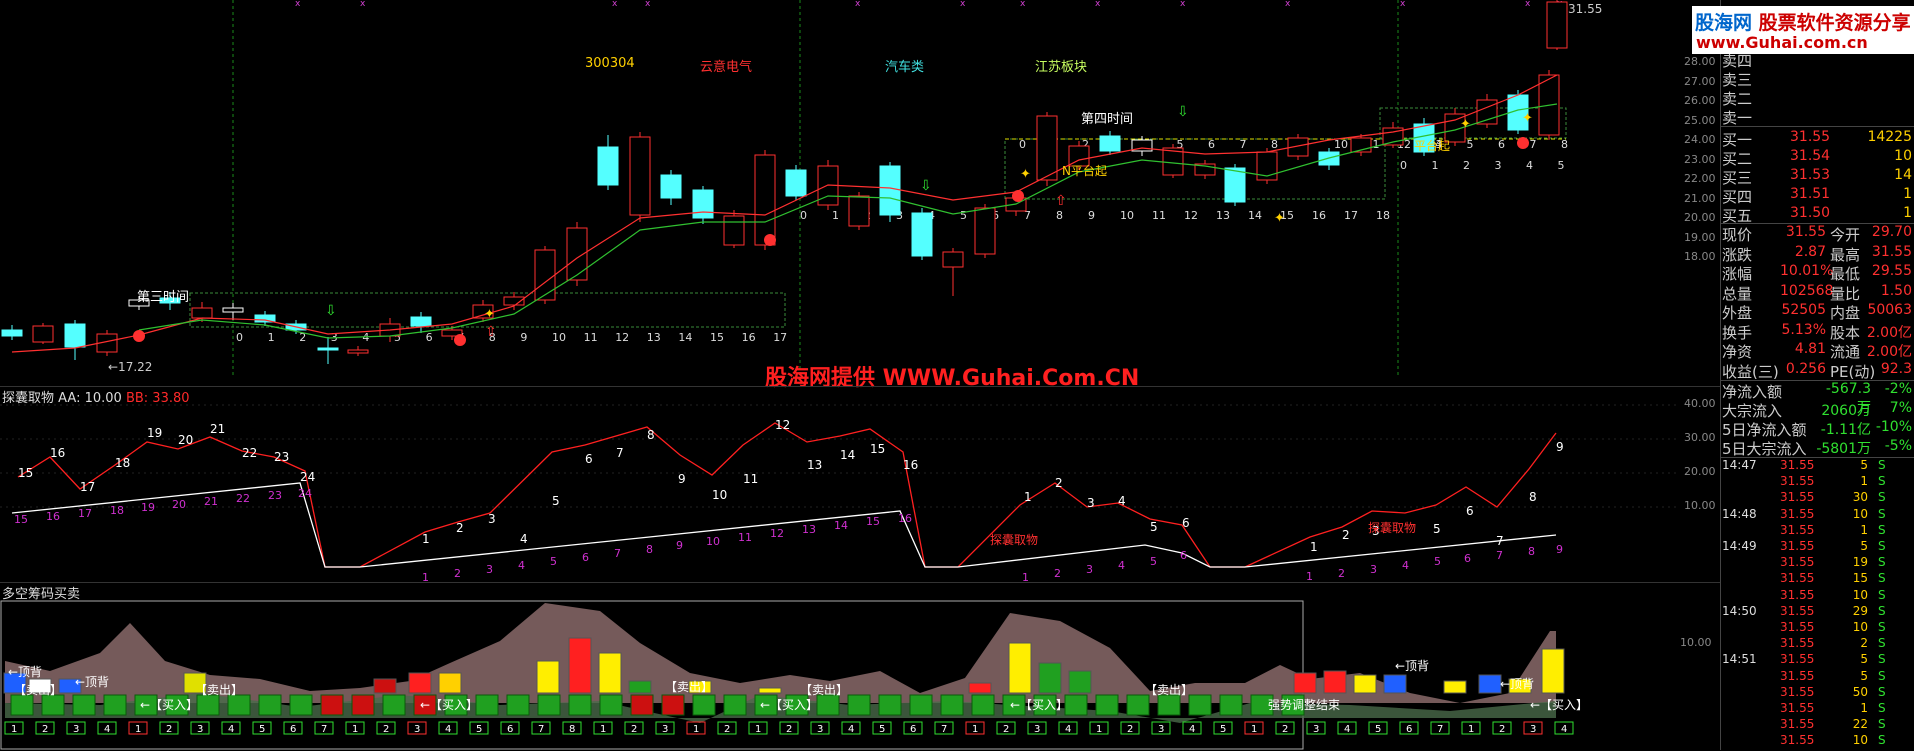 Image resolution: width=1914 pixels, height=751 pixels. What do you see at coordinates (1845, 235) in the screenshot?
I see `quote-key: 今开` at bounding box center [1845, 235].